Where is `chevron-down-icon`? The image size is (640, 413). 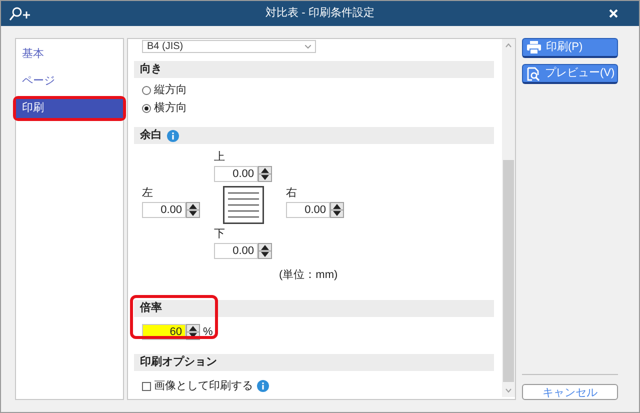
chevron-down-icon is located at coordinates (308, 46).